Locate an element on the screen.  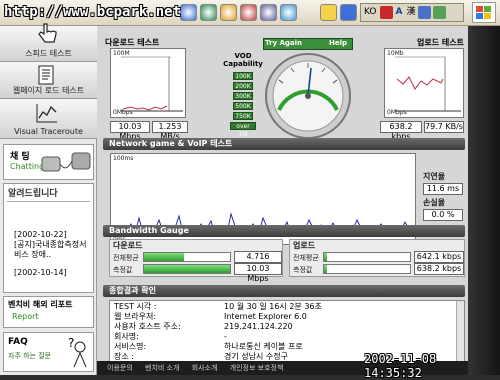
try-again-button: Try Again is located at coordinates (283, 43).